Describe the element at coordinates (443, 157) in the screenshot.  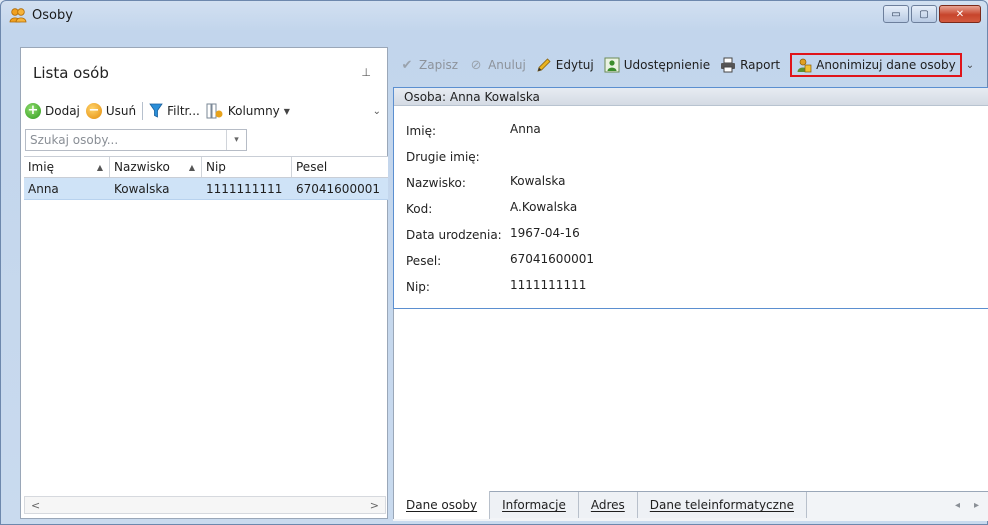
I see `label-middle-name: Drugie imię:` at that location.